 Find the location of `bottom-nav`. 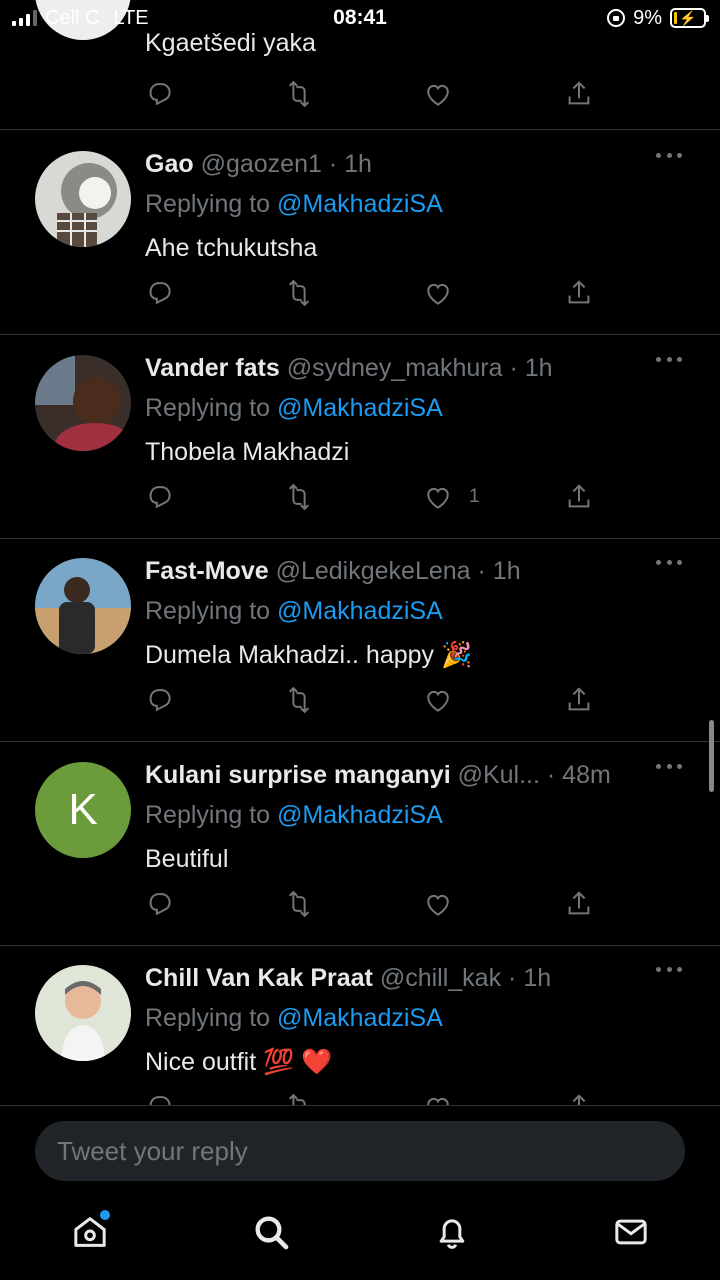

bottom-nav is located at coordinates (360, 1235).